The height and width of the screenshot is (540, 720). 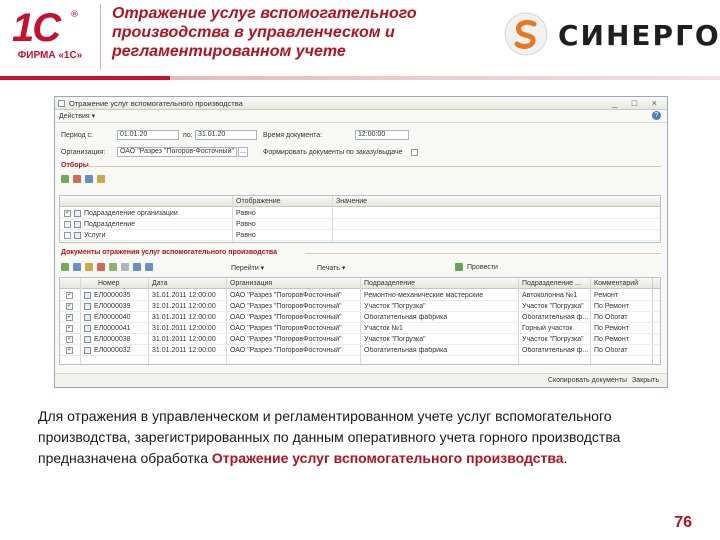 I want to click on form-docs-label: Формировать документы по заказу/выдаче, so click(x=333, y=152).